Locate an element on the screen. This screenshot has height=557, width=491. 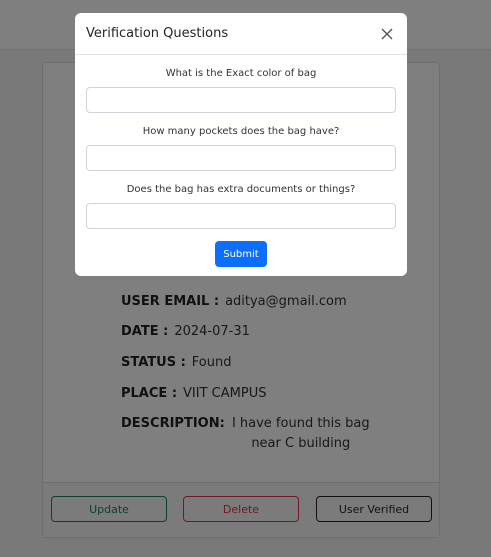
bag-color-input is located at coordinates (241, 100).